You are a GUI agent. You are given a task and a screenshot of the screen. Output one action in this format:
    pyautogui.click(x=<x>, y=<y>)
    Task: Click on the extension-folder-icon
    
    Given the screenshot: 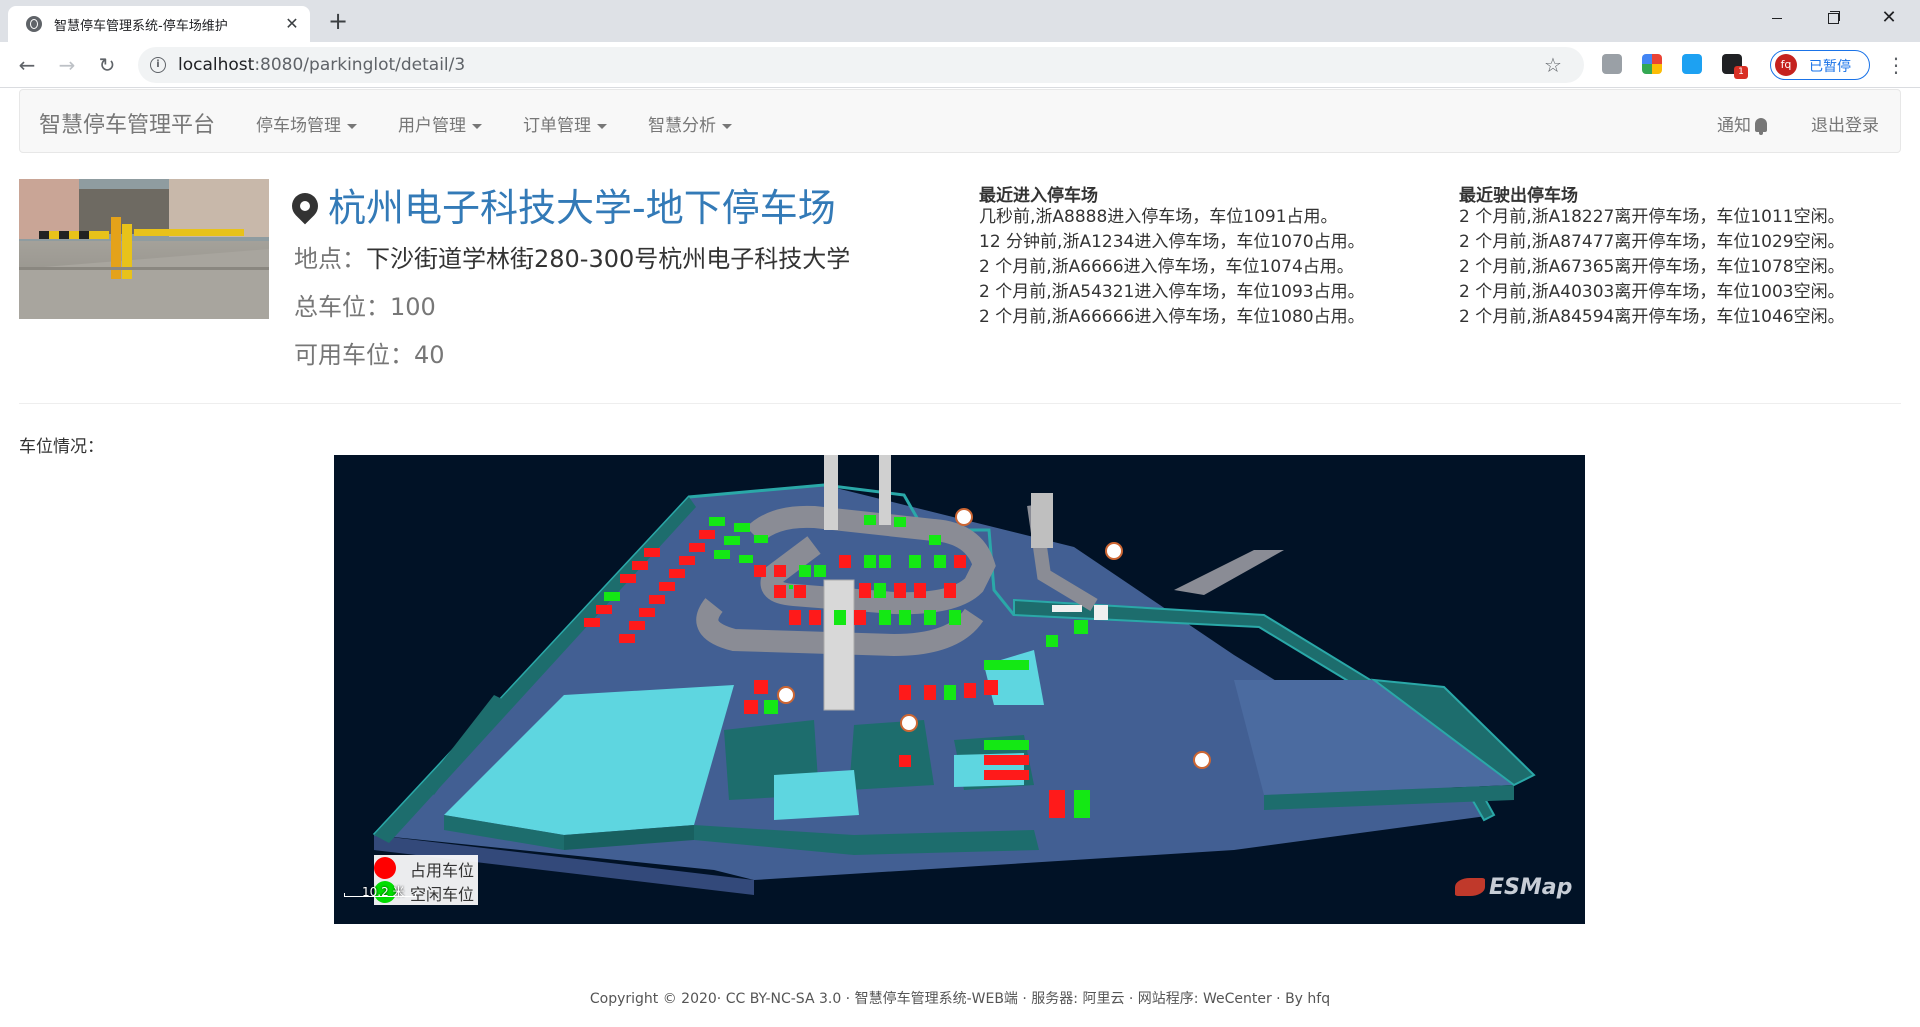 What is the action you would take?
    pyautogui.click(x=1612, y=64)
    